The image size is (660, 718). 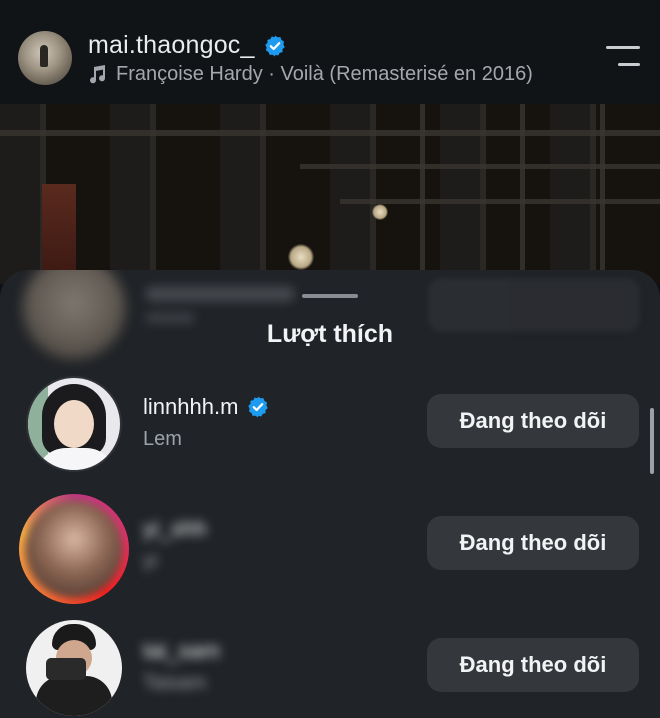 I want to click on sheet-title: Lượt thích, so click(x=330, y=334).